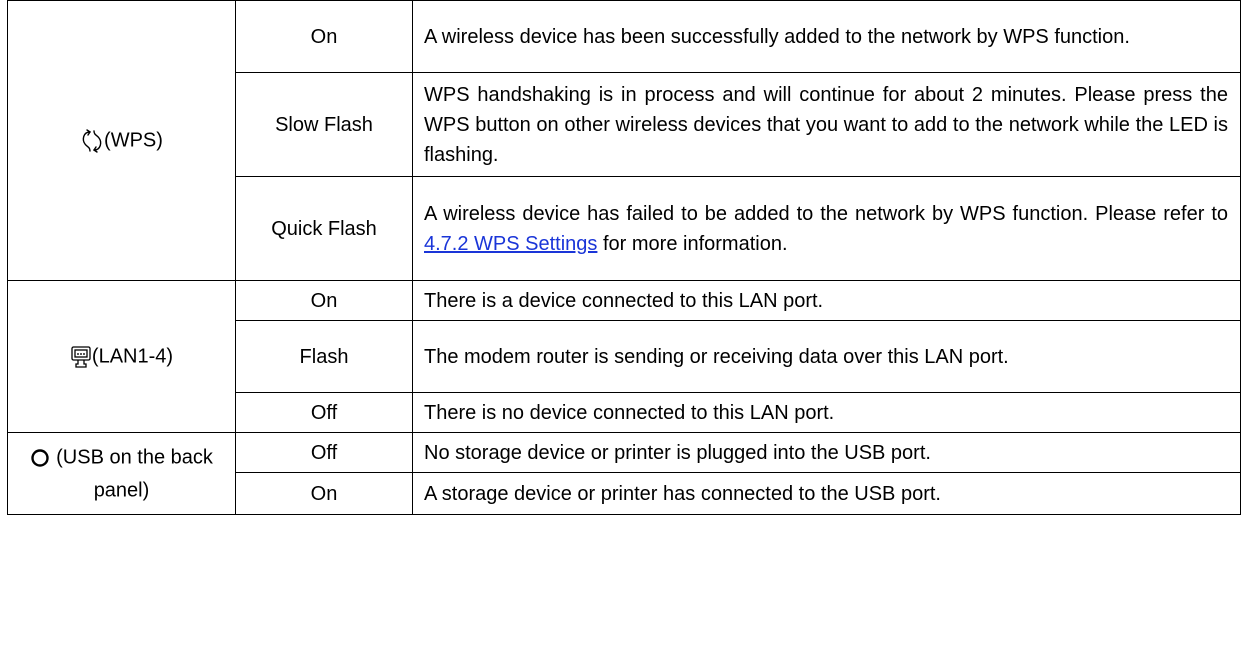 The height and width of the screenshot is (649, 1242). I want to click on description-text: for more information., so click(695, 243).